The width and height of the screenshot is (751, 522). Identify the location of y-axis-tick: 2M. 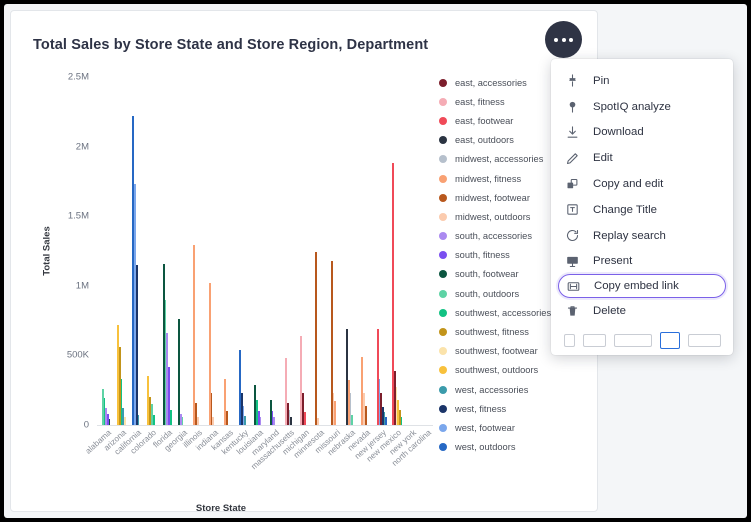
(82, 147).